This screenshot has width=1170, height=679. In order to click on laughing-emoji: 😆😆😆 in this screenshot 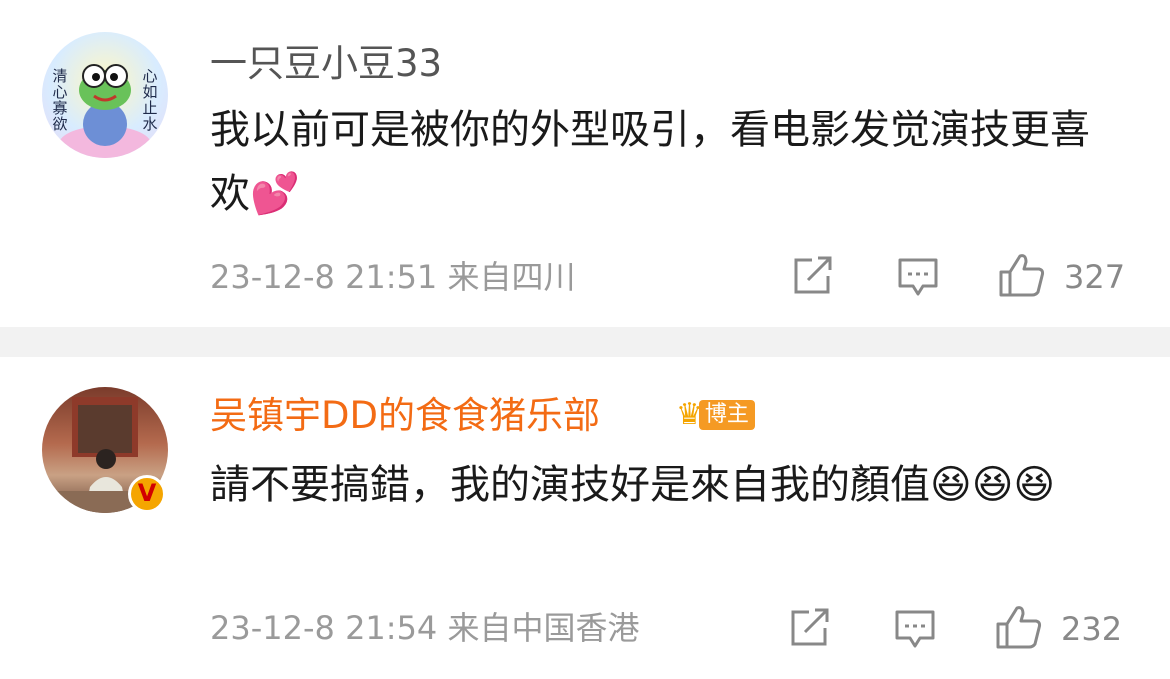, I will do `click(993, 485)`.